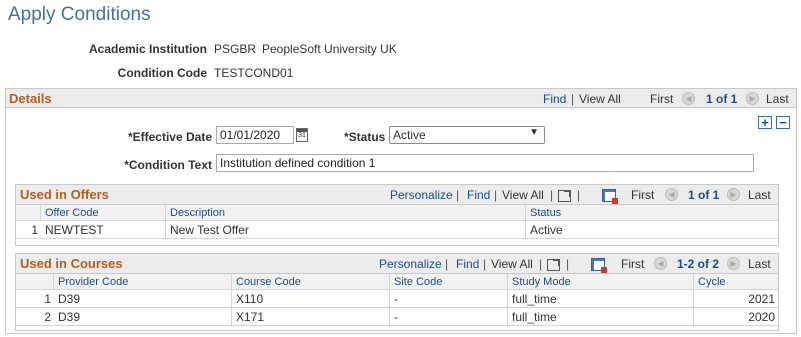  Describe the element at coordinates (600, 99) in the screenshot. I see `details-view-all-link: View All` at that location.